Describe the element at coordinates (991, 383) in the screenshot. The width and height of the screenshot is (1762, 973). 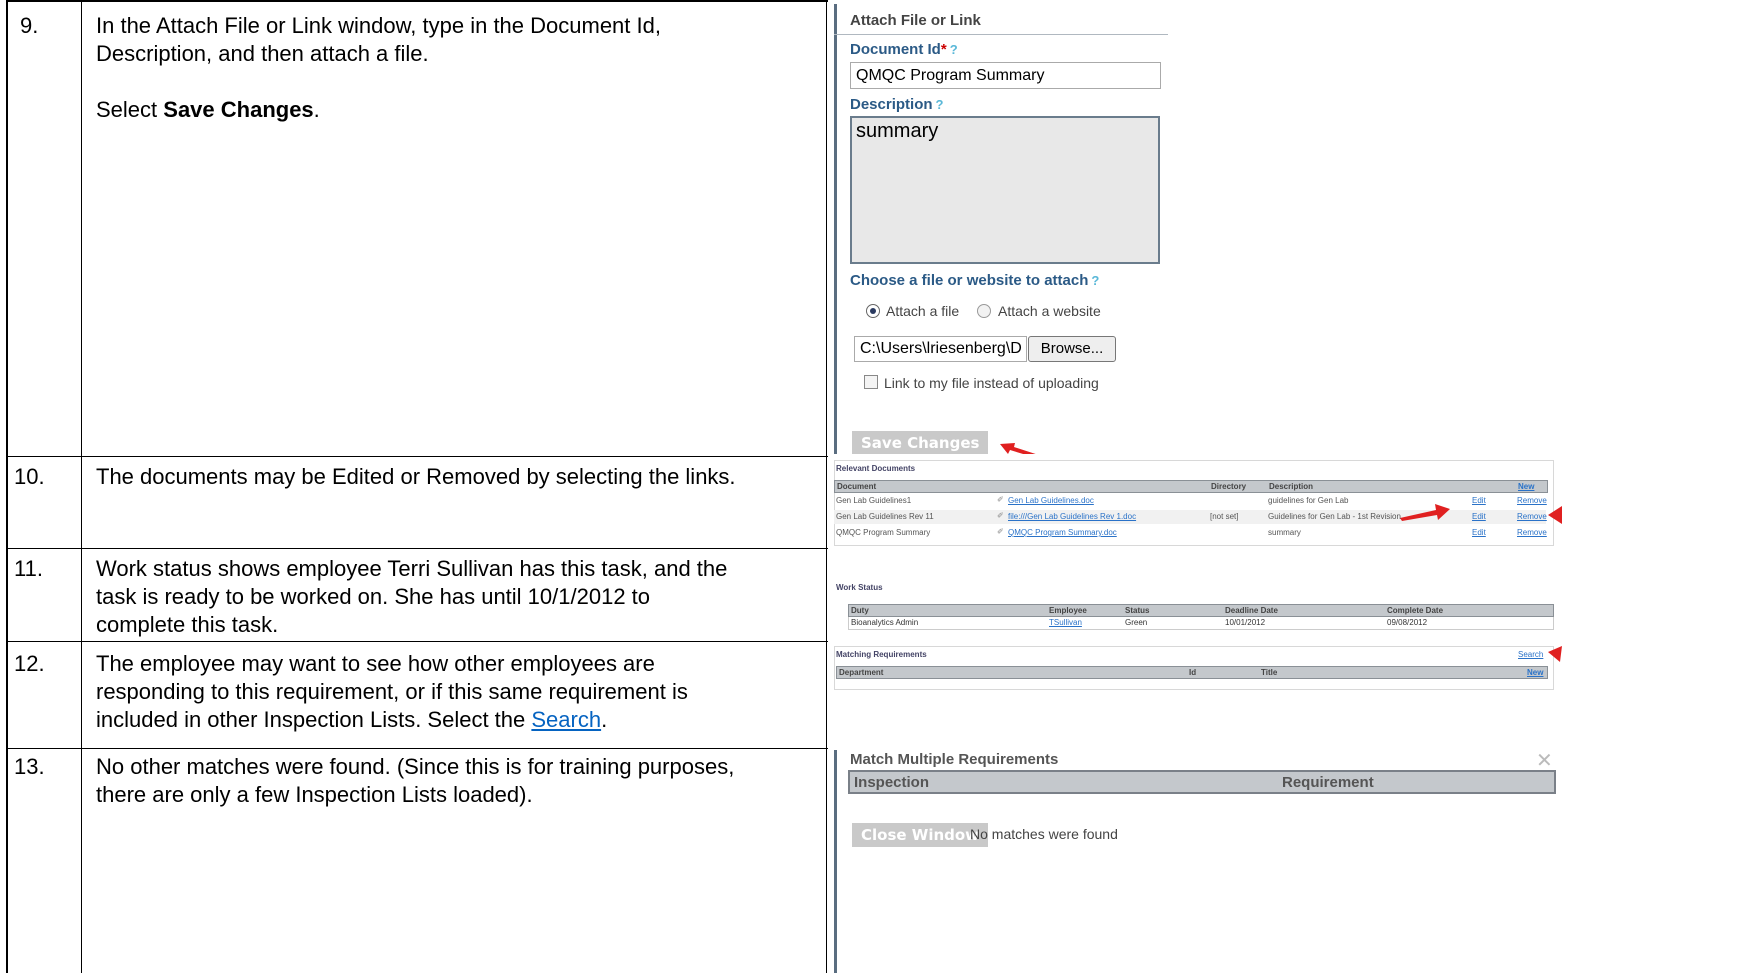
I see `link-checkbox-label: Link to my file instead of uploading` at that location.